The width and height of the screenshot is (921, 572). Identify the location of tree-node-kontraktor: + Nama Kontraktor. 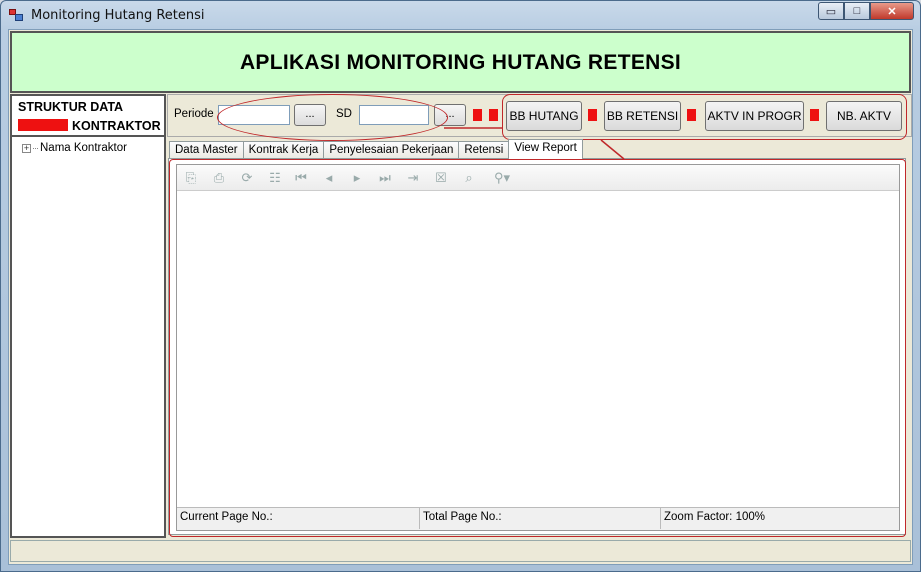
(74, 148).